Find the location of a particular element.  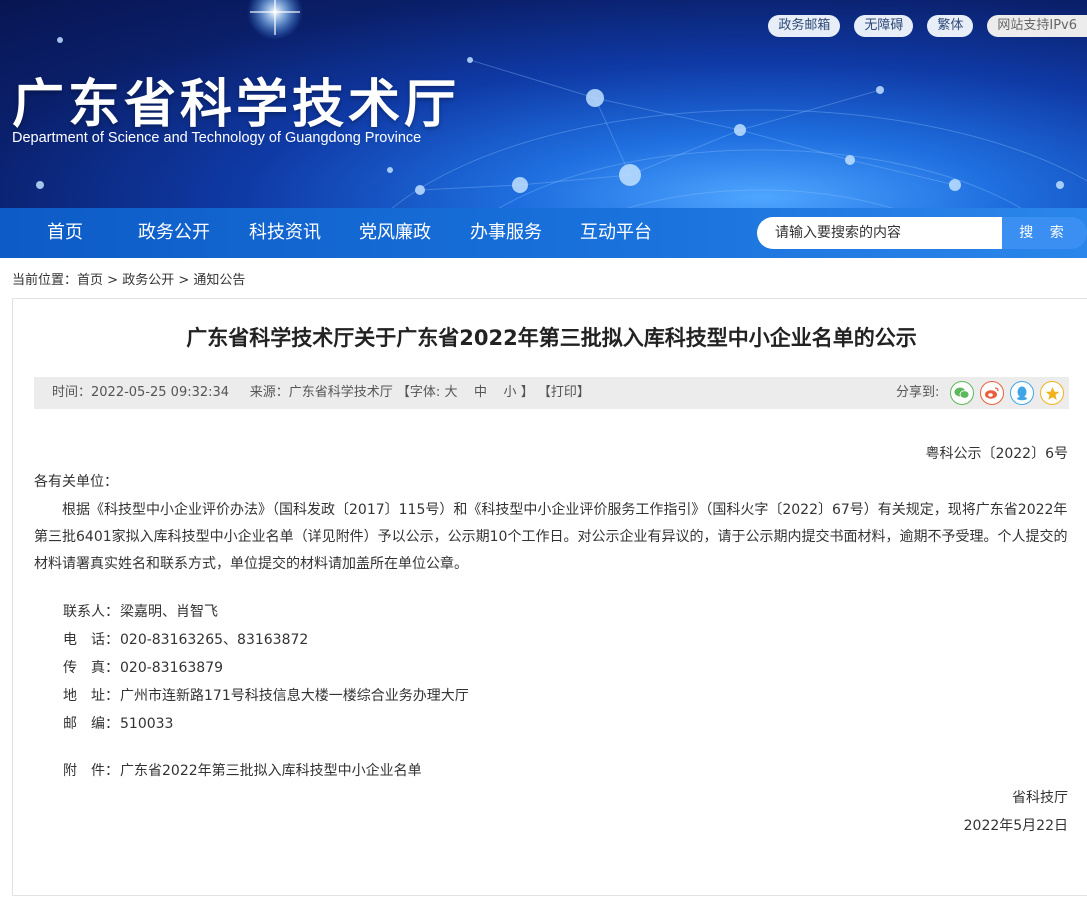

share-label: 分享到: is located at coordinates (918, 392).